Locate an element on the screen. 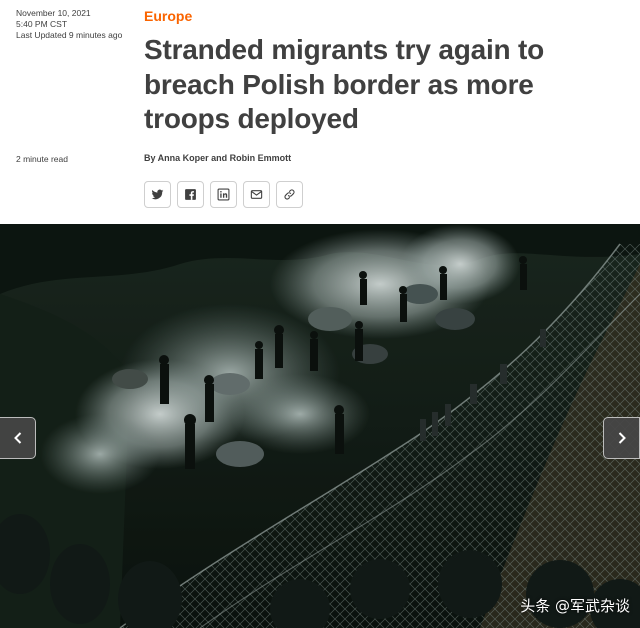 Image resolution: width=640 pixels, height=628 pixels. byline: By Anna Koper and Robin Emmott is located at coordinates (218, 158).